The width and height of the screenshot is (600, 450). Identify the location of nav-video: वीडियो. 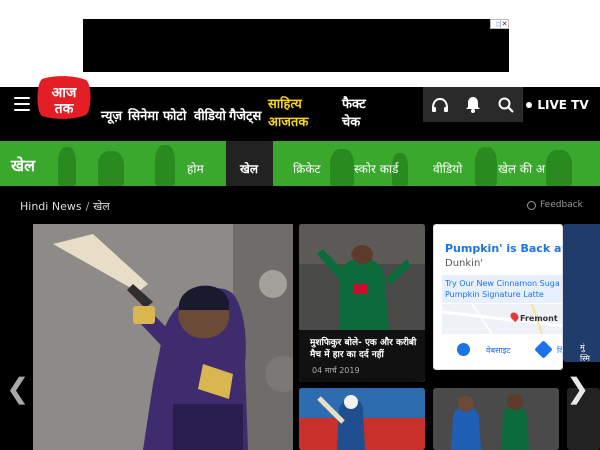
(210, 115).